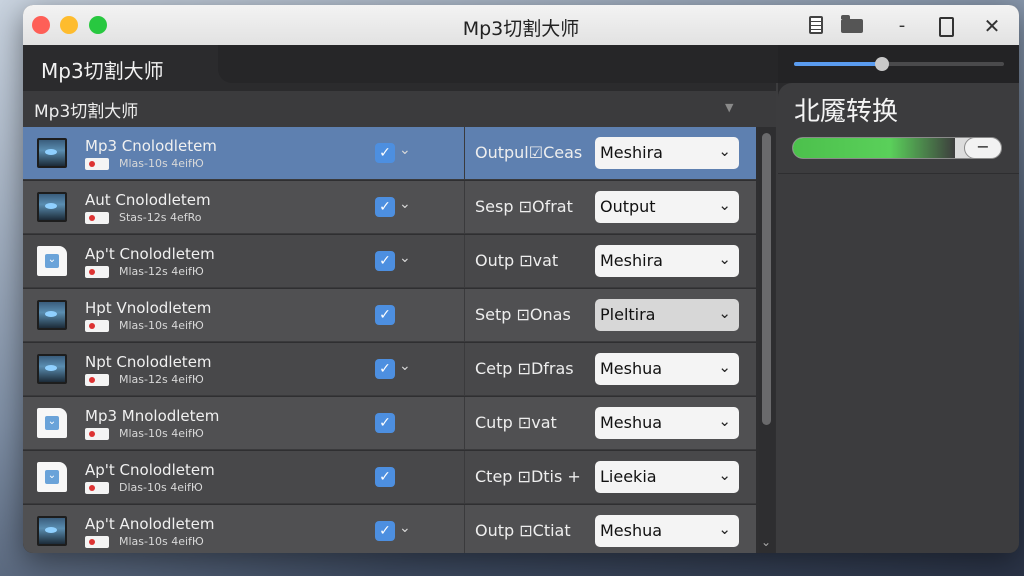 The width and height of the screenshot is (1024, 576). I want to click on volume-slider-knob, so click(882, 64).